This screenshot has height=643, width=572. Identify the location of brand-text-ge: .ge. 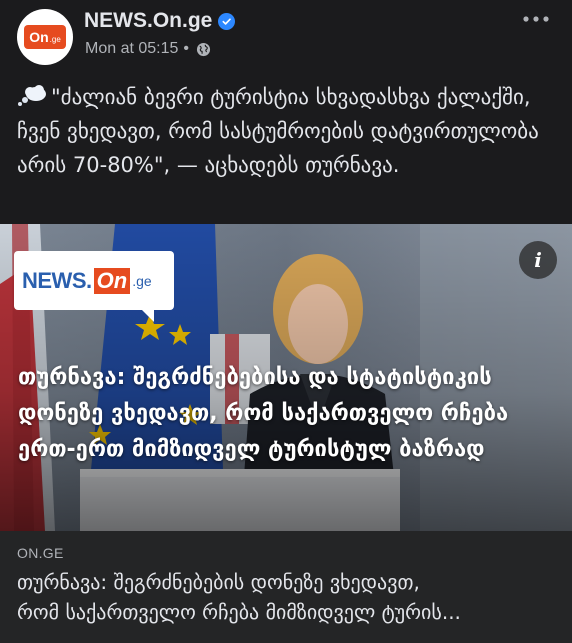
(142, 280).